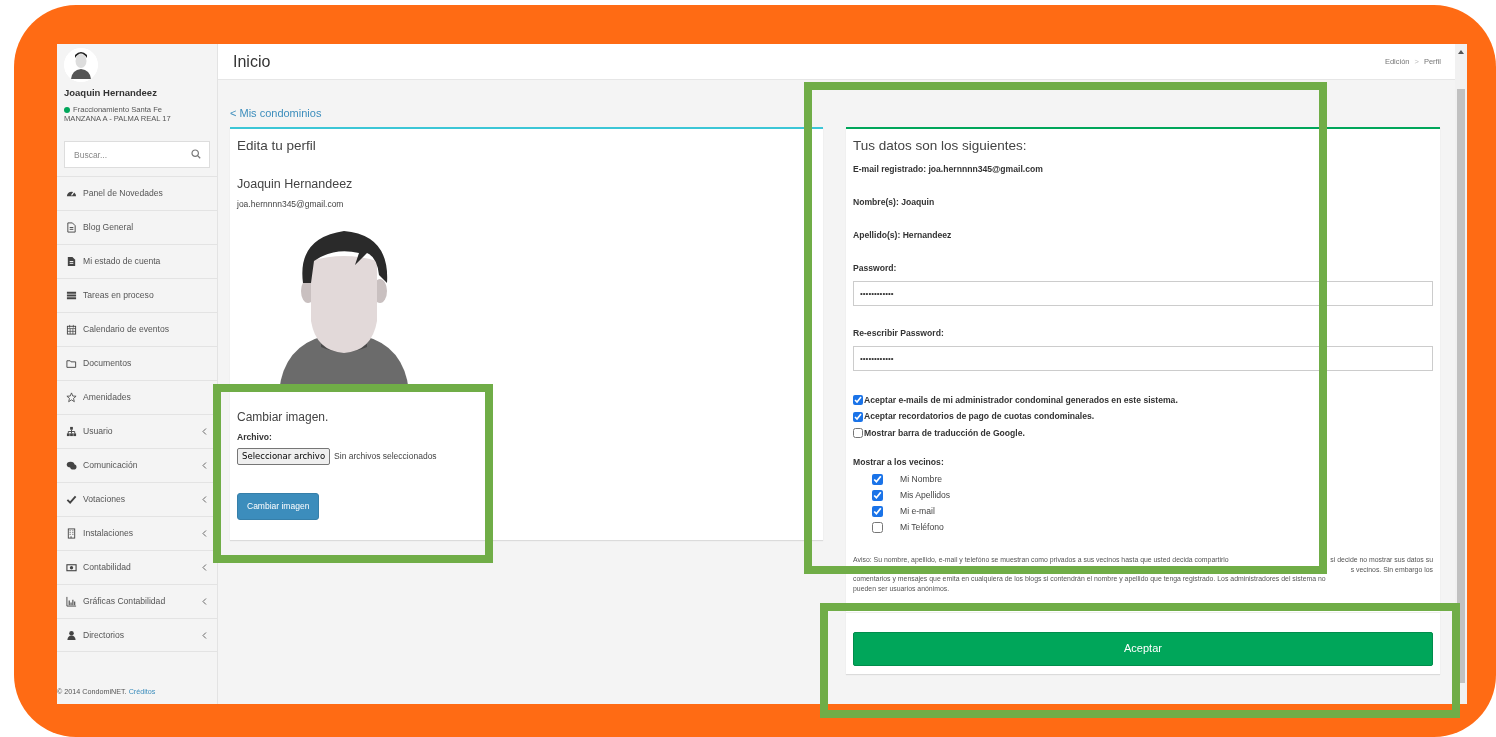 This screenshot has width=1496, height=737. I want to click on user-name: Joaquin Hernandeez, so click(111, 93).